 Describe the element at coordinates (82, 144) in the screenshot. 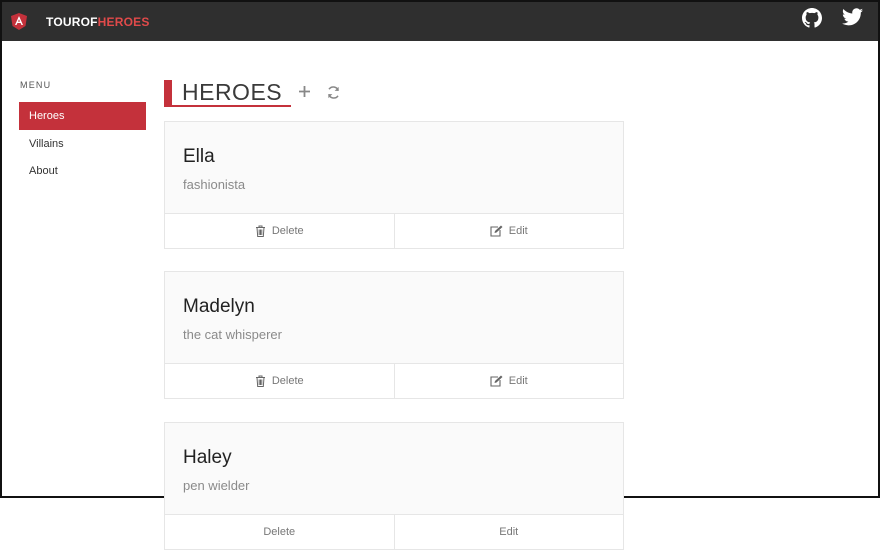

I see `sidebar-item-villains: Villains` at that location.